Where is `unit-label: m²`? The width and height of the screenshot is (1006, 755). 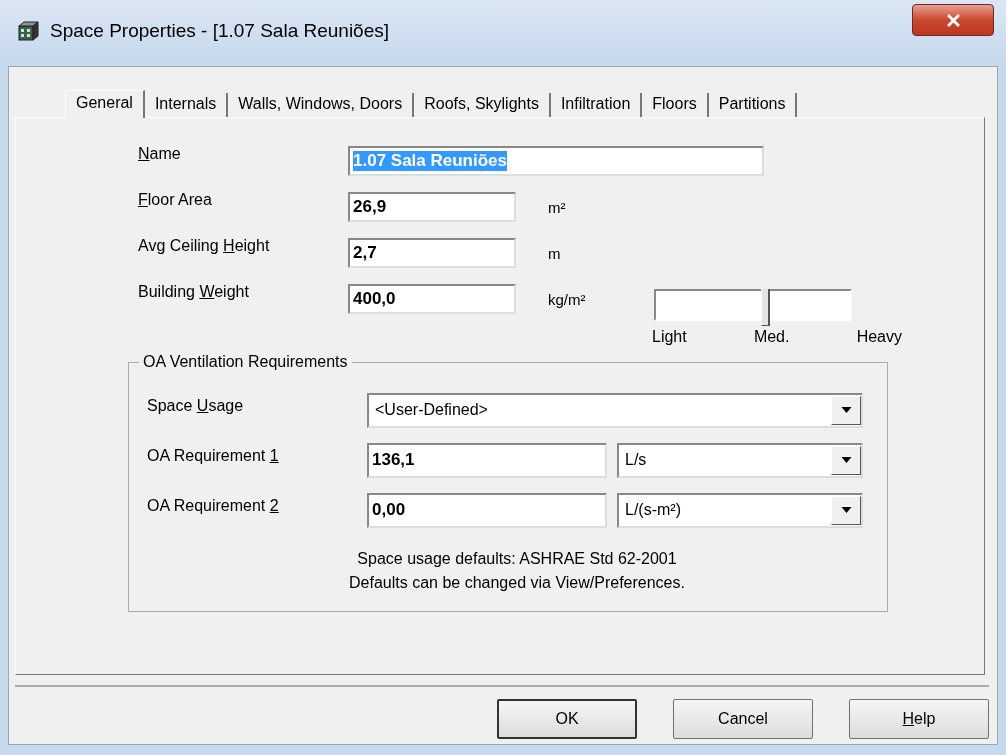 unit-label: m² is located at coordinates (557, 207).